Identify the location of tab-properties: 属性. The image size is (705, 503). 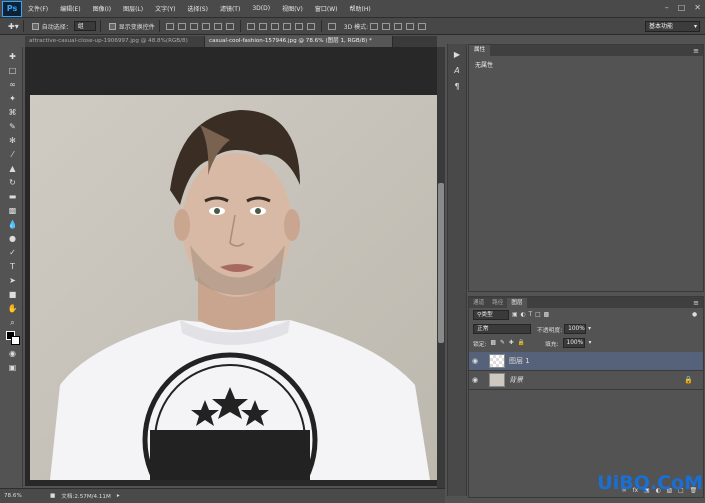
(480, 50).